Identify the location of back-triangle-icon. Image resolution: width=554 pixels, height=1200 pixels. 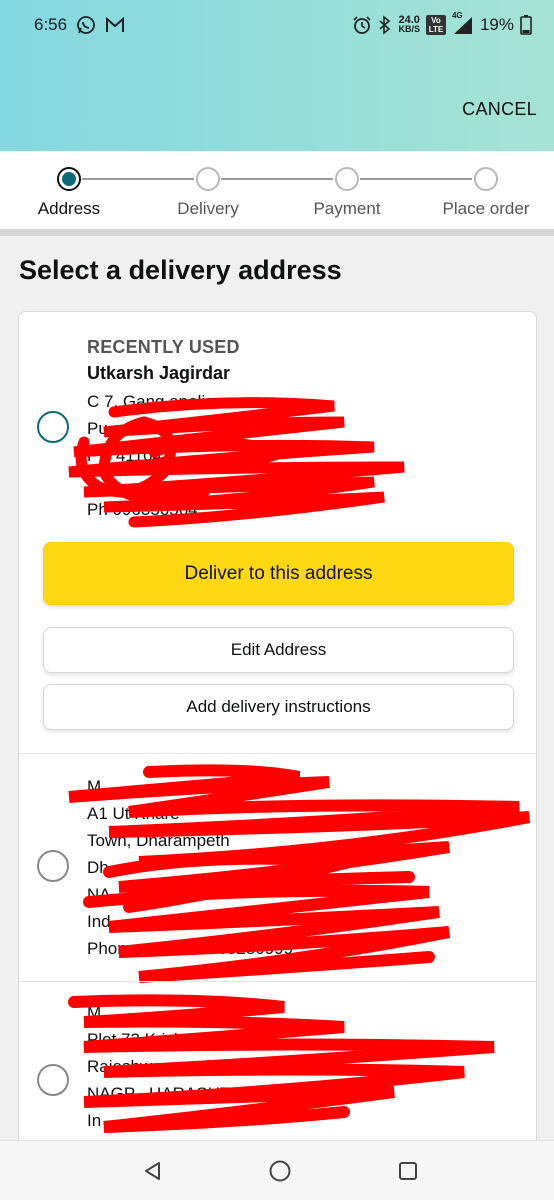
(153, 1171).